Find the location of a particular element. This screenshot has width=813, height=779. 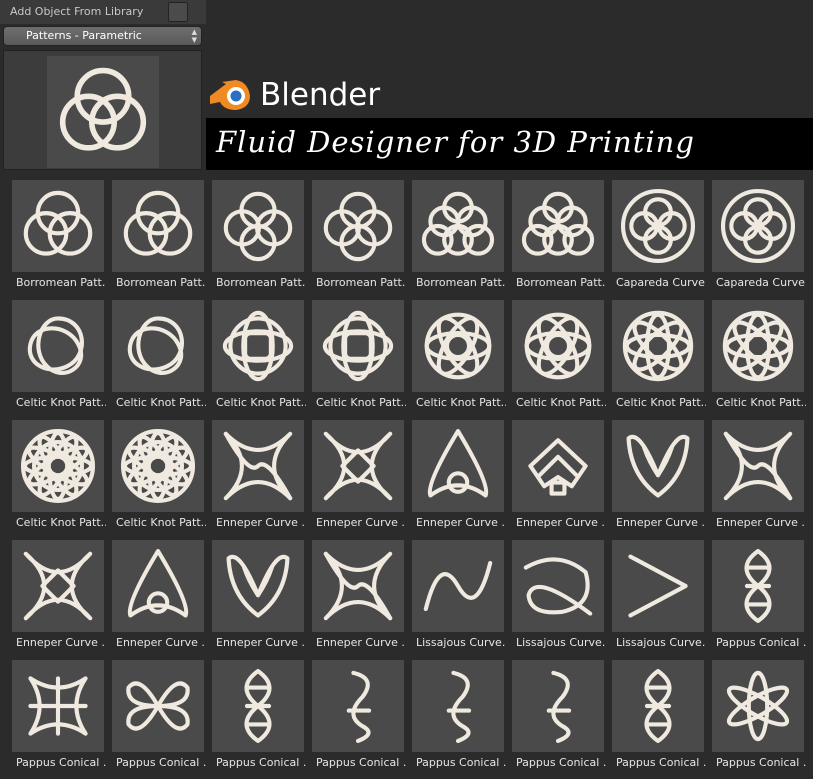

dropdown-arrows-icon: ▲ ▼ is located at coordinates (194, 36).